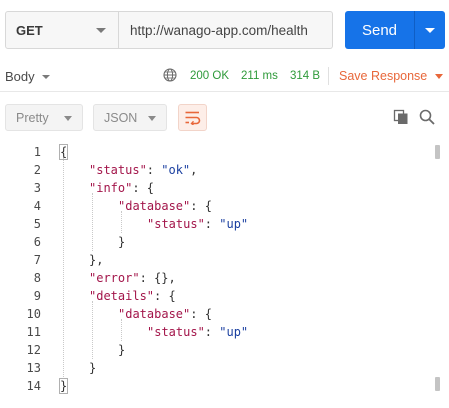 The height and width of the screenshot is (408, 449). What do you see at coordinates (37, 170) in the screenshot?
I see `line-number: 2` at bounding box center [37, 170].